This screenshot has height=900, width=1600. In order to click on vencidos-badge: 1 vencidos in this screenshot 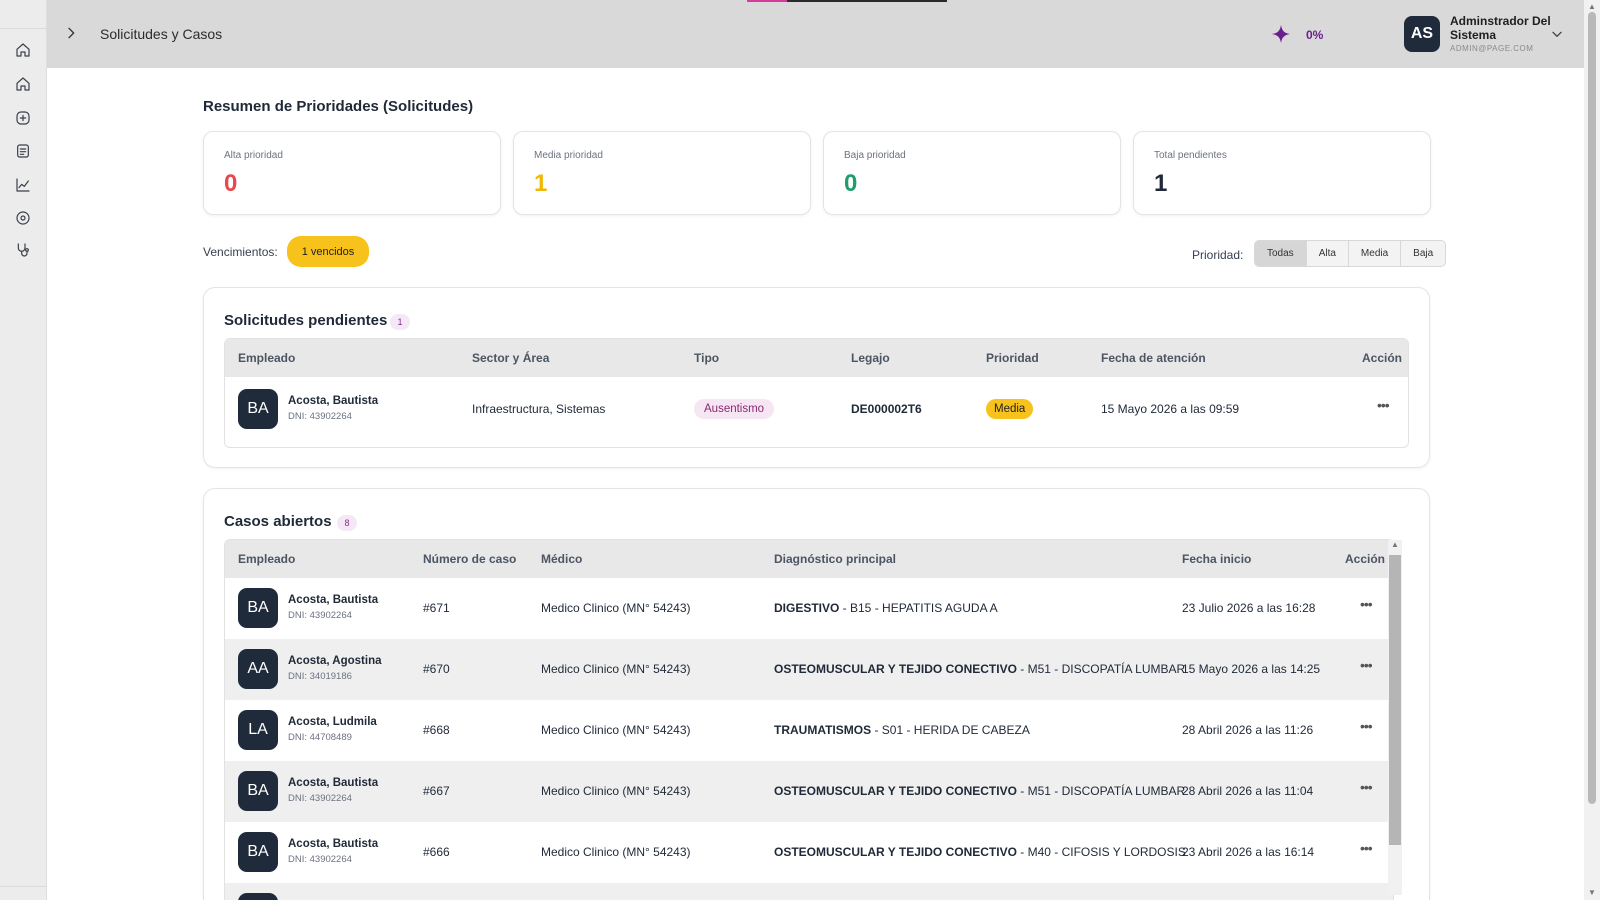, I will do `click(328, 251)`.